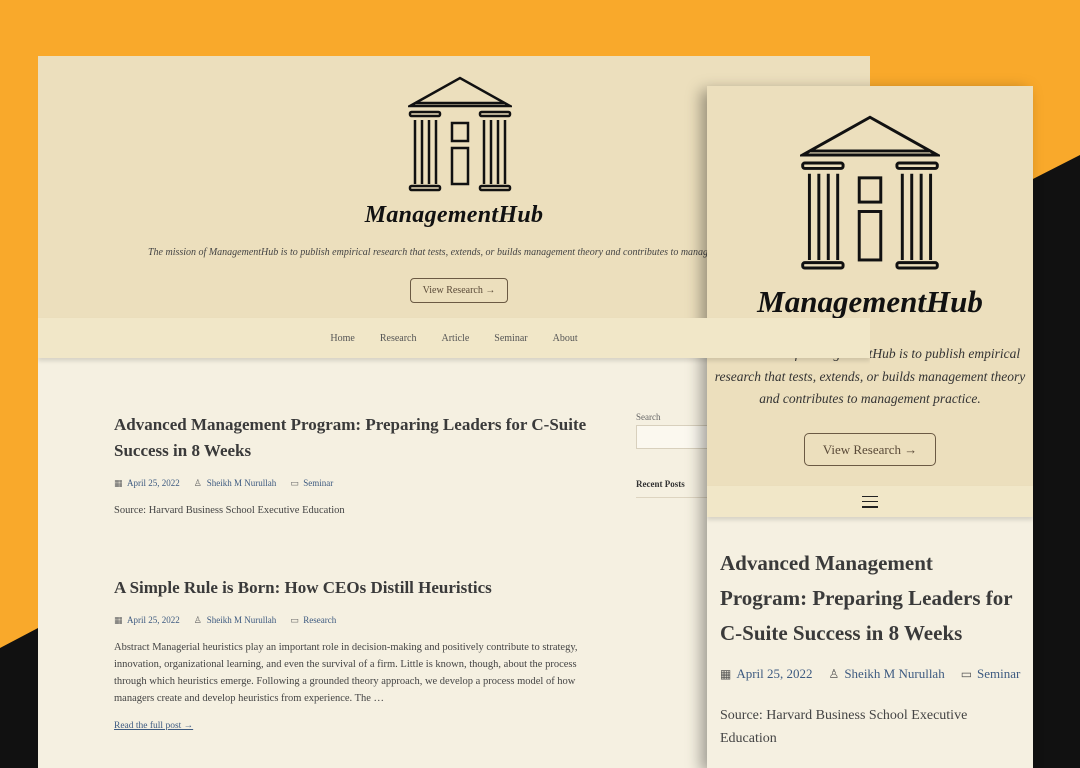 The width and height of the screenshot is (1080, 768). I want to click on post-category: Research, so click(319, 620).